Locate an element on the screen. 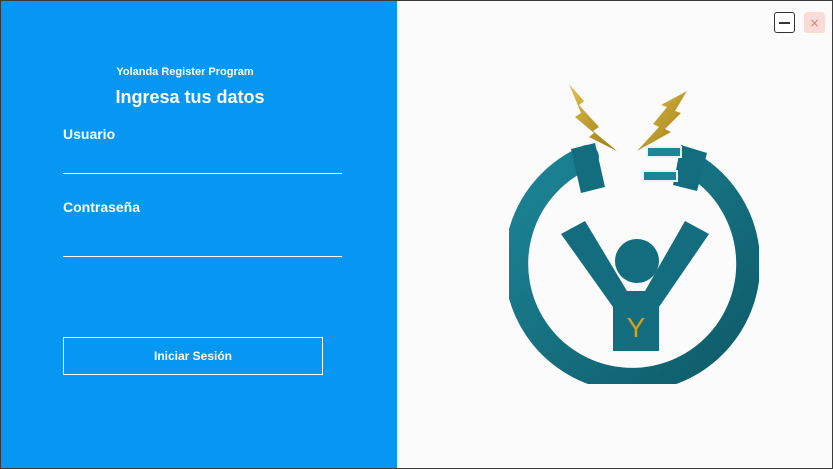 Image resolution: width=833 pixels, height=469 pixels. plug-prong-top is located at coordinates (664, 152).